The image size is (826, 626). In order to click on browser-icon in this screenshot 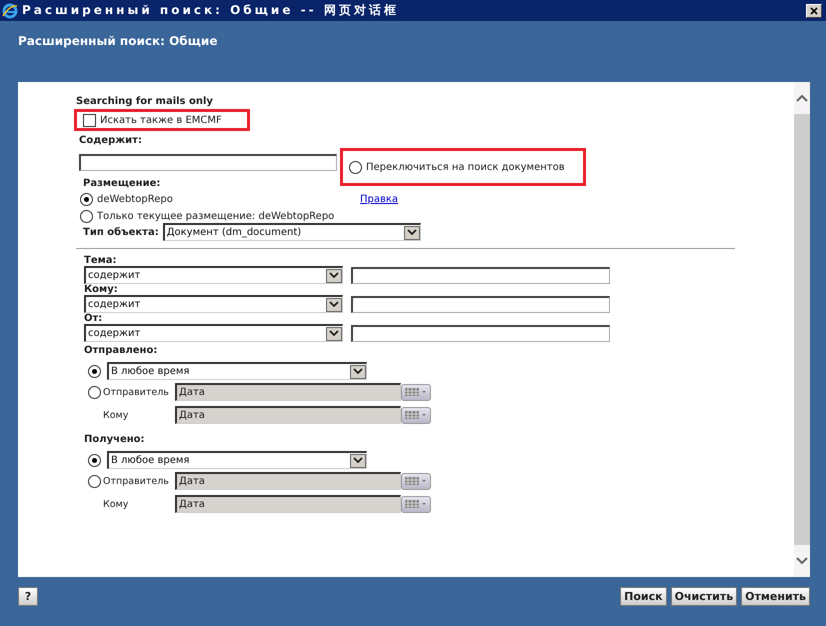, I will do `click(10, 10)`.